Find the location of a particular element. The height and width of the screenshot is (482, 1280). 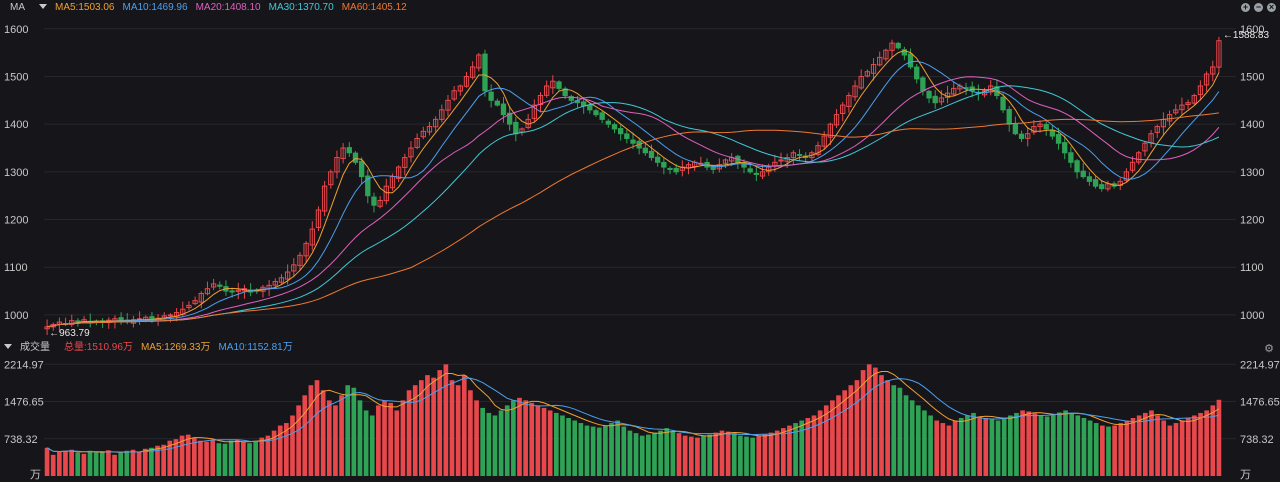

ma-label: MA is located at coordinates (17, 7).